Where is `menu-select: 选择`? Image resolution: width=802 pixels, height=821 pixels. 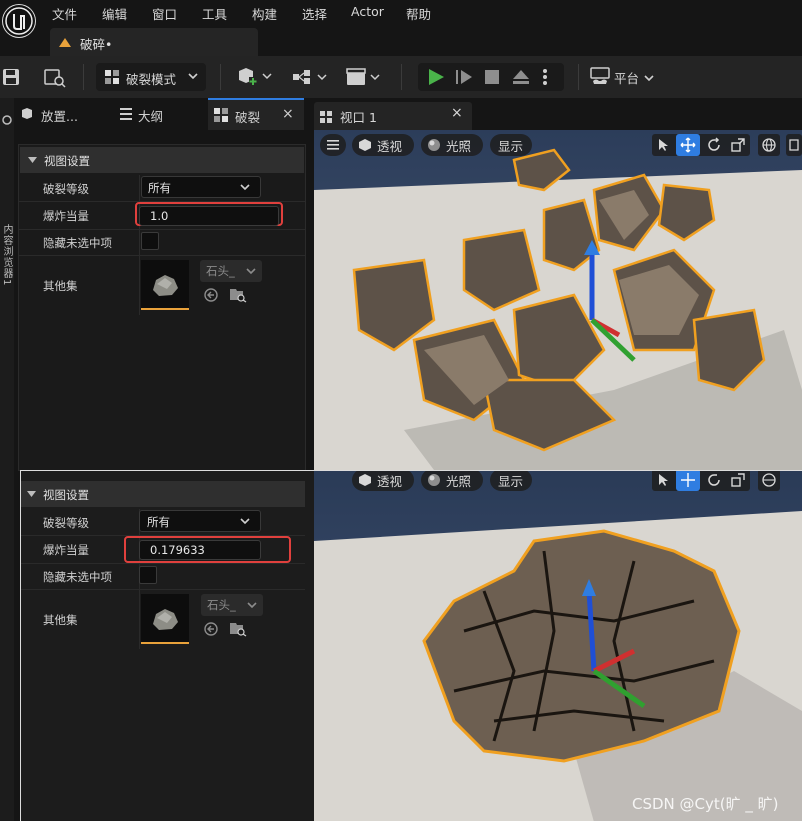 menu-select: 选择 is located at coordinates (314, 13).